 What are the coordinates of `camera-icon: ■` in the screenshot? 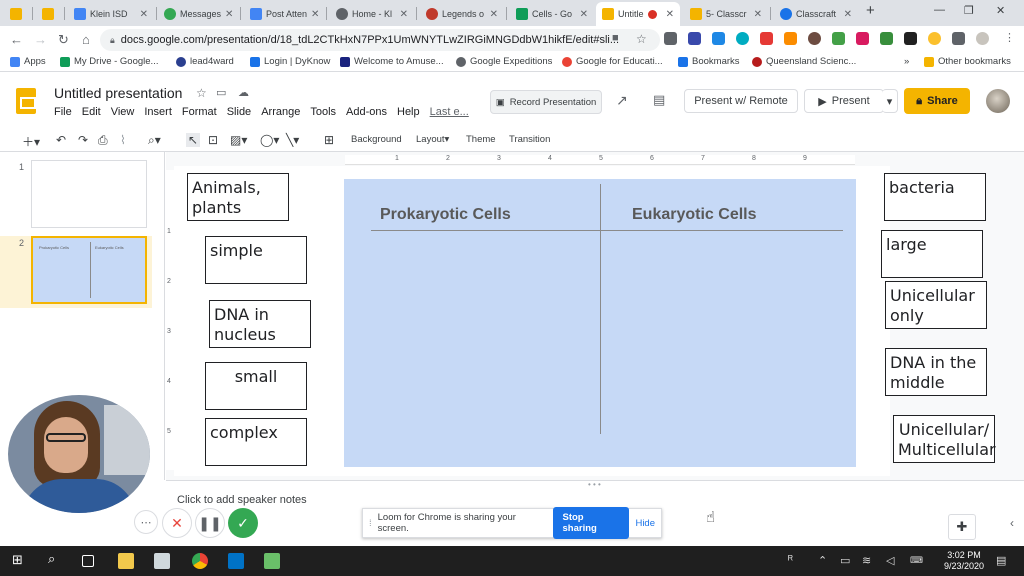 It's located at (615, 38).